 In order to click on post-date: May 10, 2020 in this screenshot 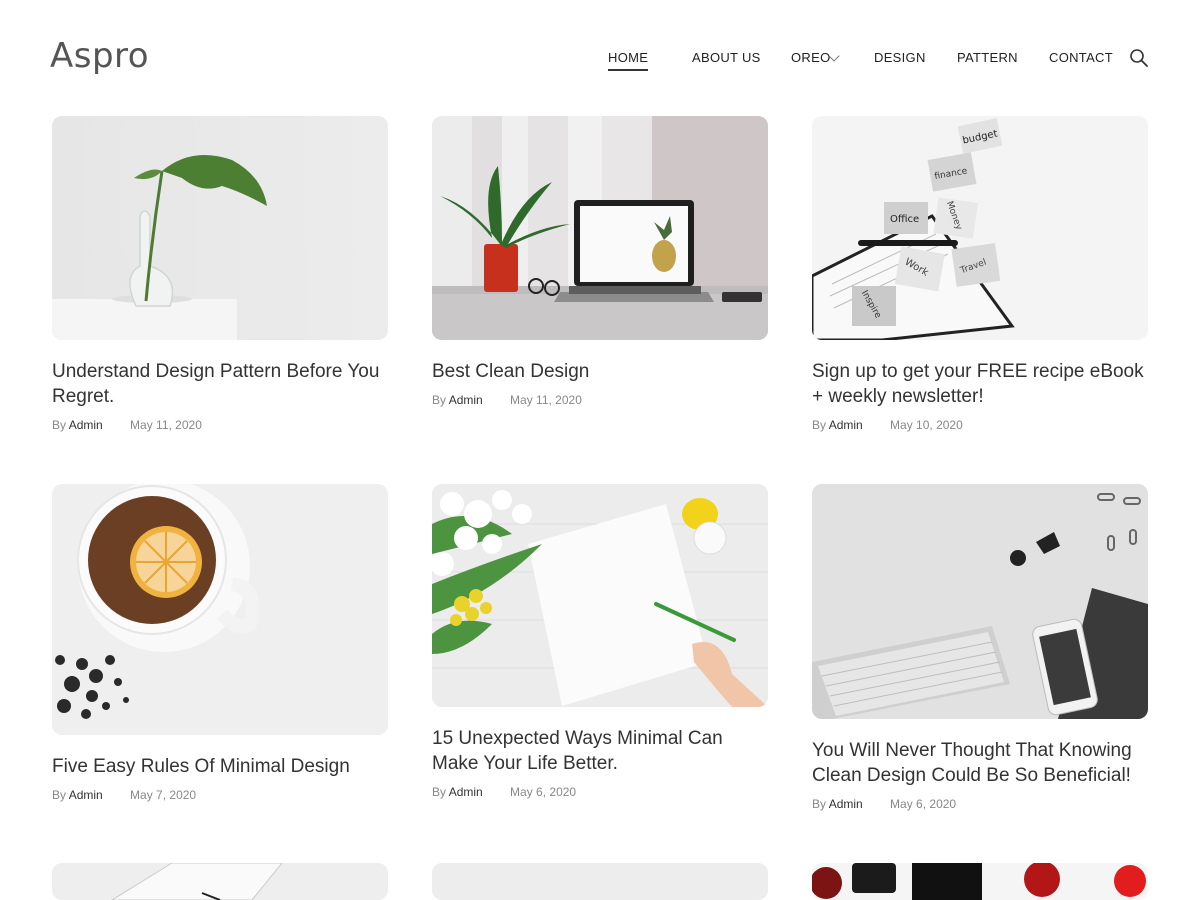, I will do `click(926, 425)`.